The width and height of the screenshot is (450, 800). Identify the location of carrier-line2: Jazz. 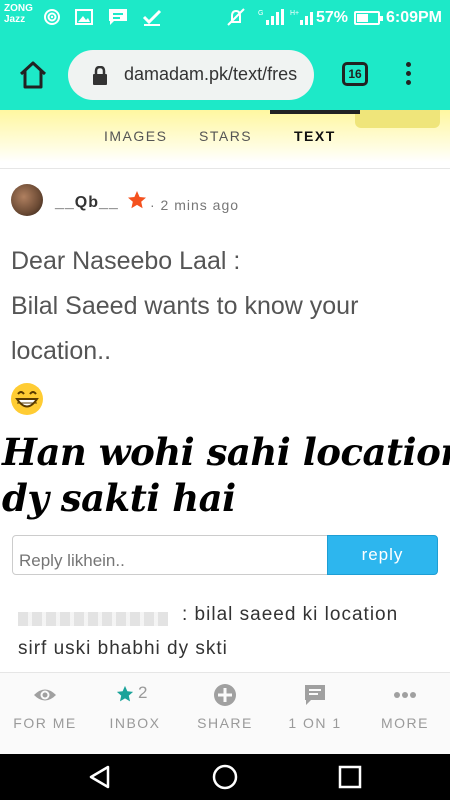
(15, 19).